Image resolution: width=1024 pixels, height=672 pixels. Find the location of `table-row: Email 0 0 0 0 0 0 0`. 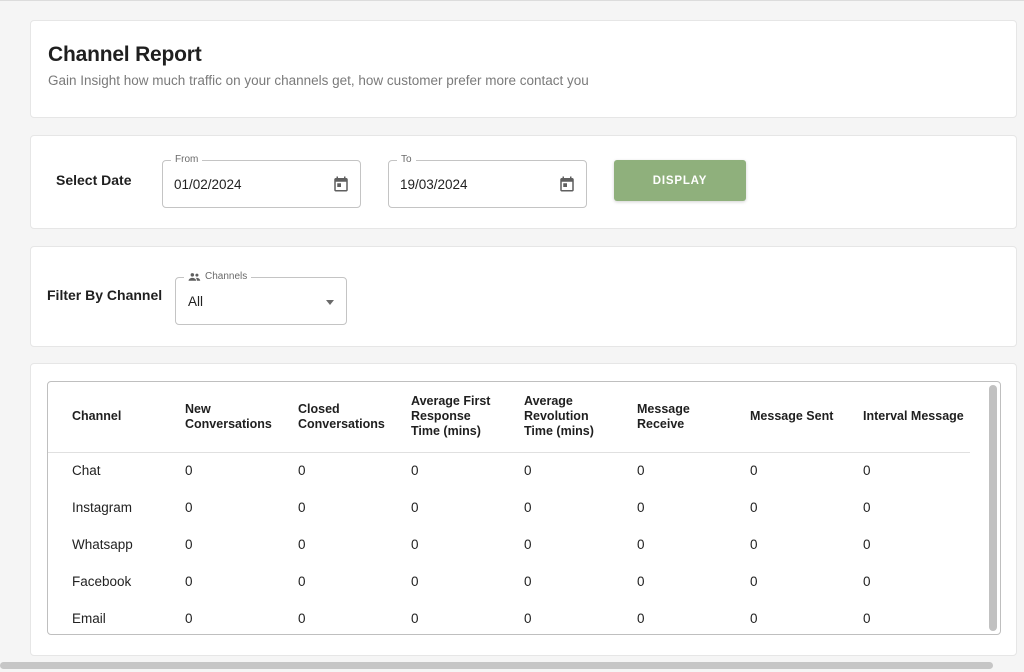

table-row: Email 0 0 0 0 0 0 0 is located at coordinates (509, 617).